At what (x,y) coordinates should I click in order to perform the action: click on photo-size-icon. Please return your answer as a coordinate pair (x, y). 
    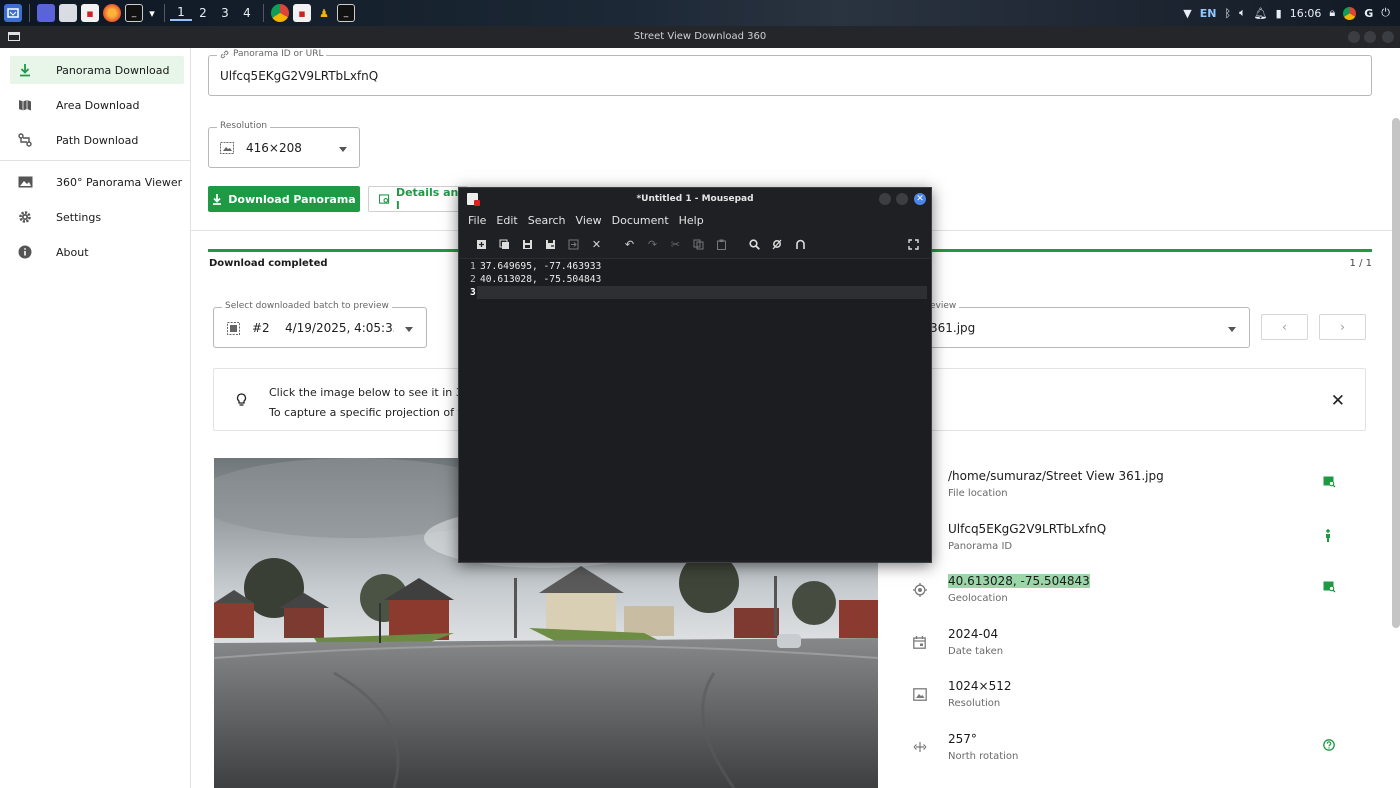
    Looking at the image, I should click on (920, 694).